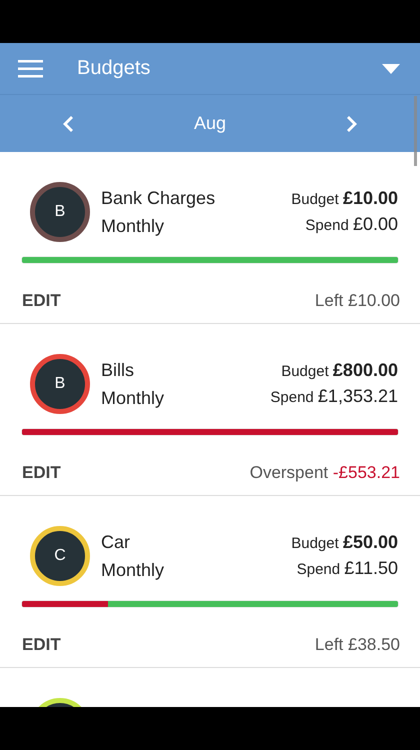 The height and width of the screenshot is (750, 420). What do you see at coordinates (334, 396) in the screenshot?
I see `spend-amount: Spend £1,353.21` at bounding box center [334, 396].